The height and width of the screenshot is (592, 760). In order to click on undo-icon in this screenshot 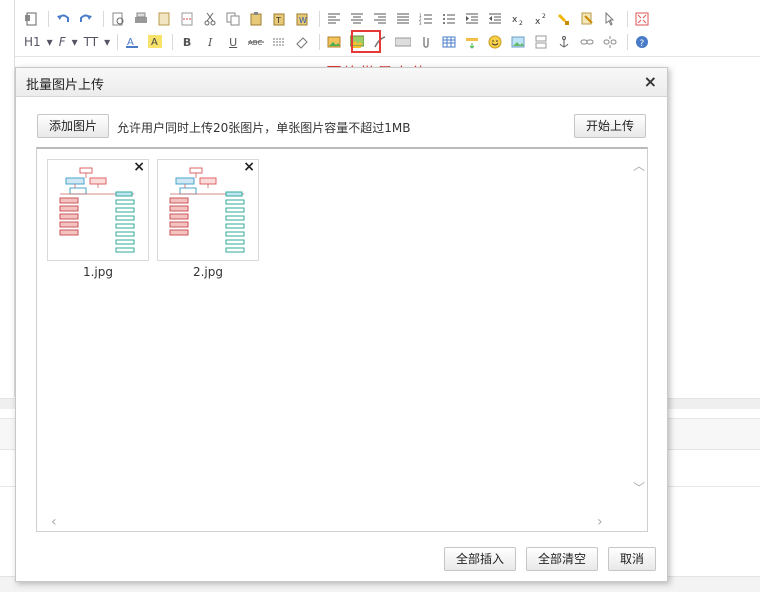, I will do `click(63, 19)`.